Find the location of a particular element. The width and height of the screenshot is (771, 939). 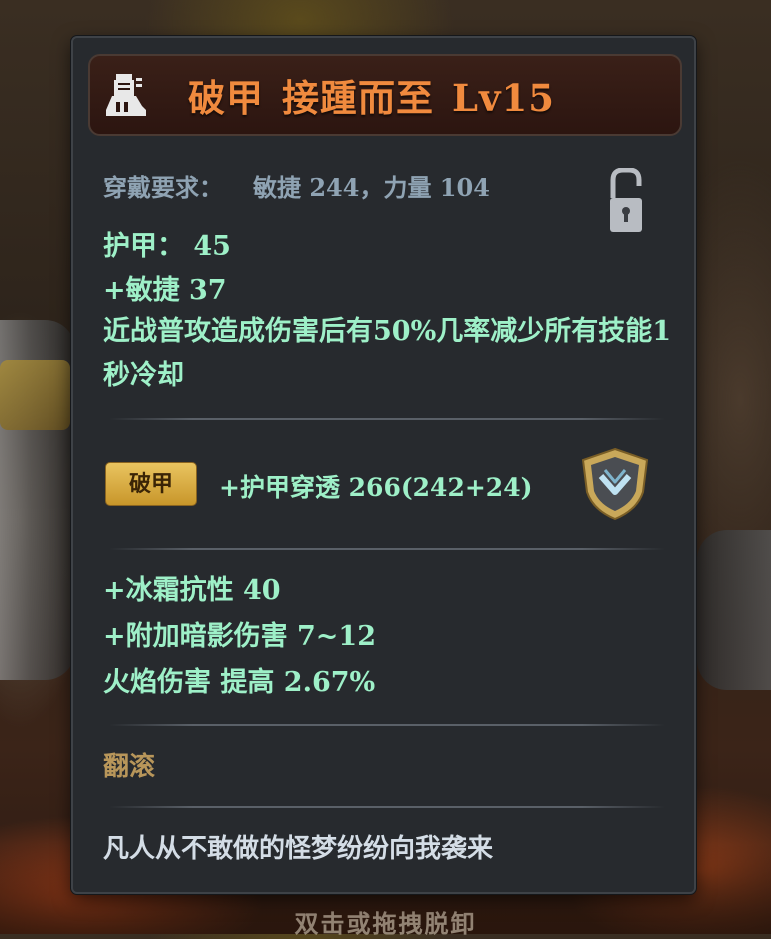

background-character-left is located at coordinates (37, 500).